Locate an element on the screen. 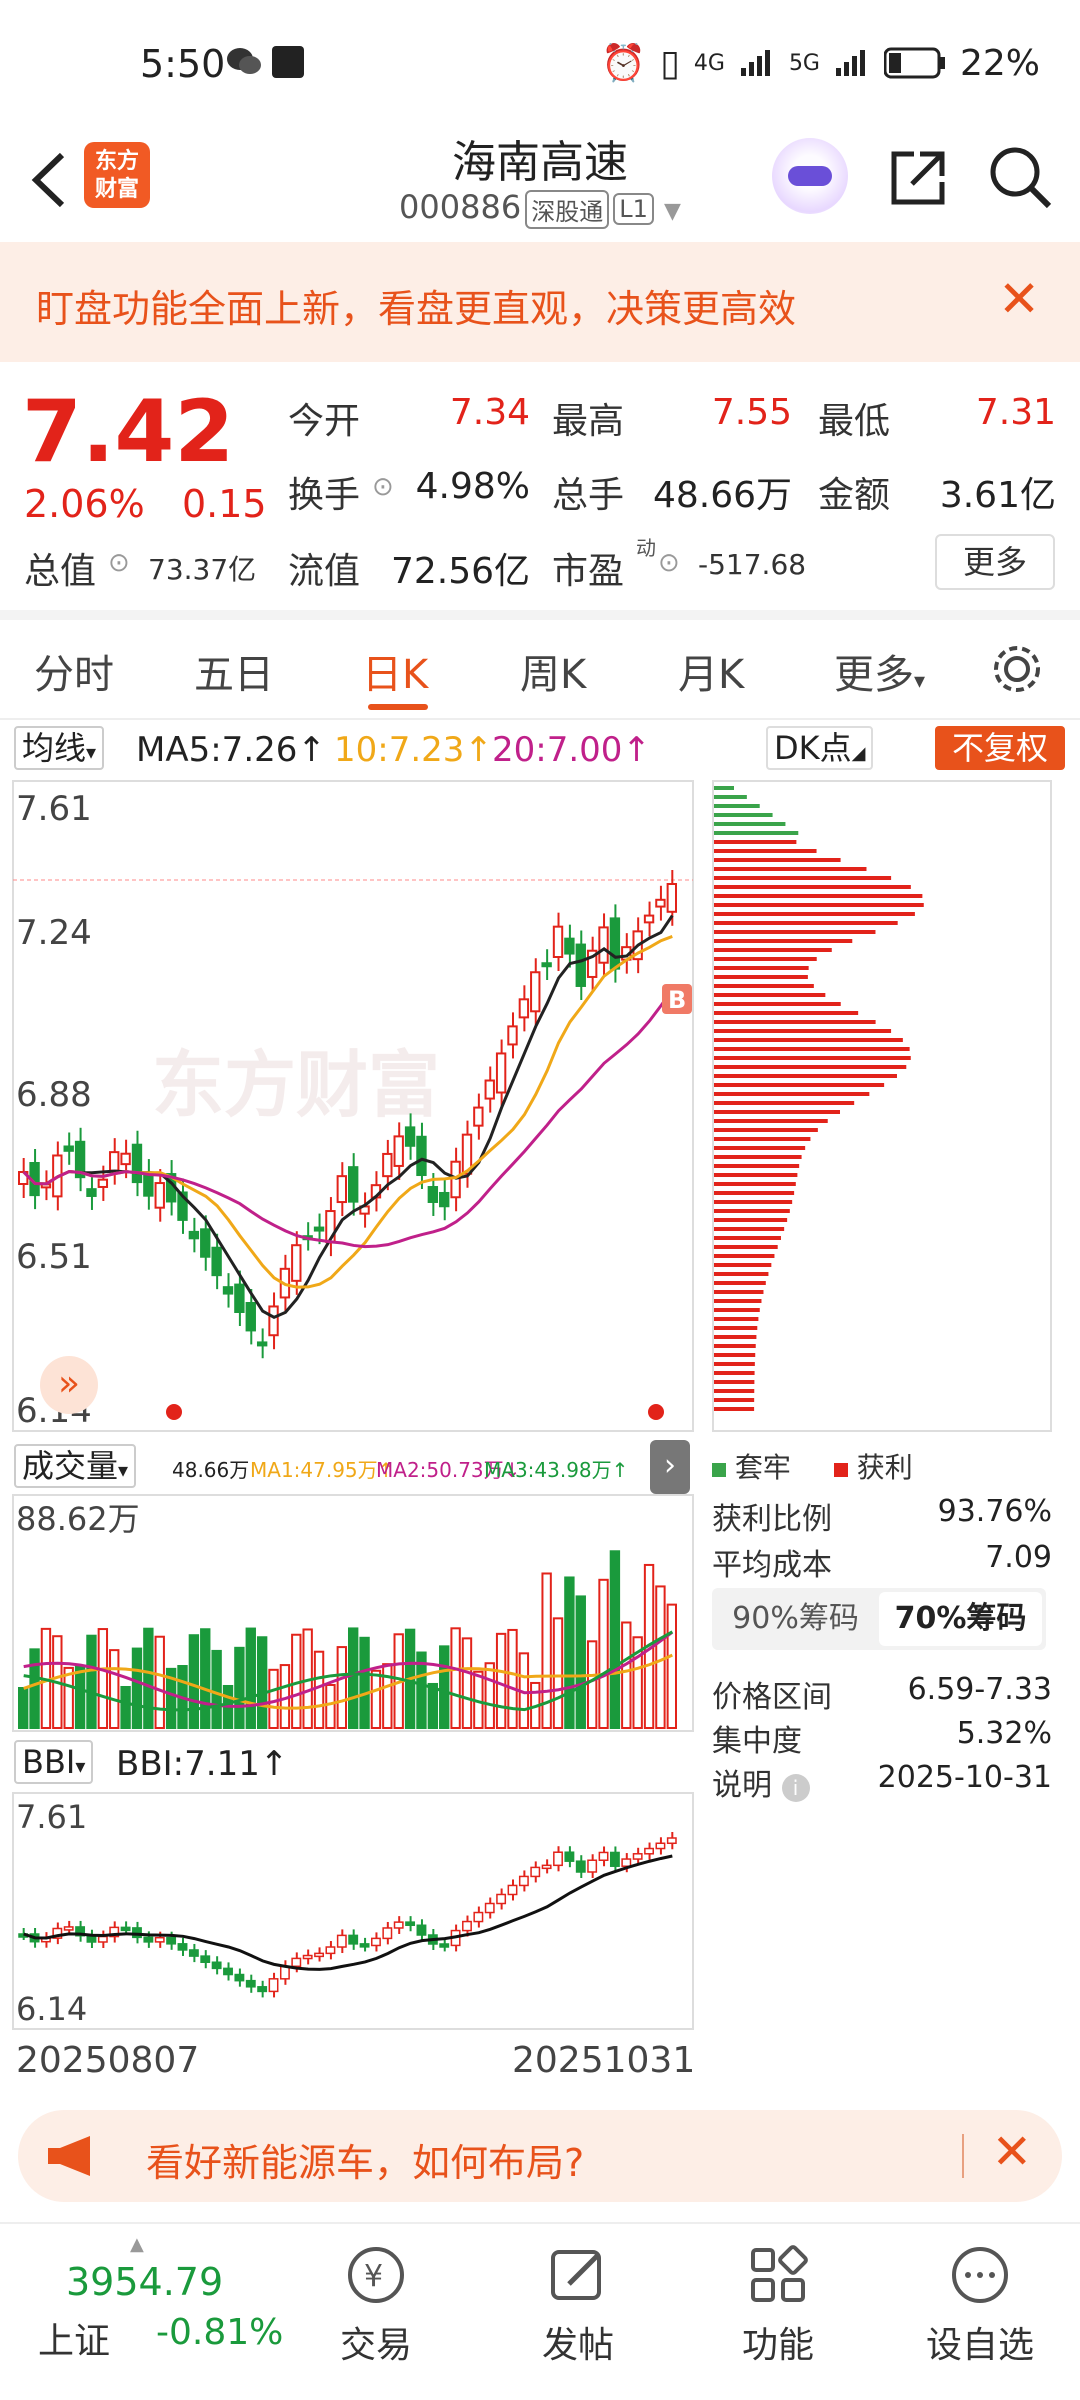 The width and height of the screenshot is (1080, 2400). megaphone-icon is located at coordinates (73, 2158).